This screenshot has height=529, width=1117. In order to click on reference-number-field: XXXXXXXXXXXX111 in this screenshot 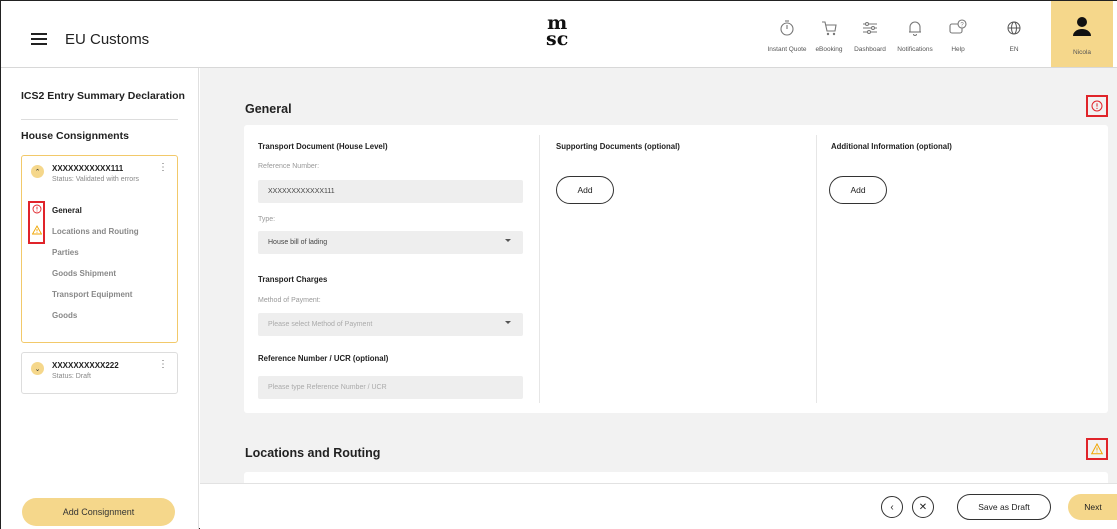, I will do `click(390, 191)`.